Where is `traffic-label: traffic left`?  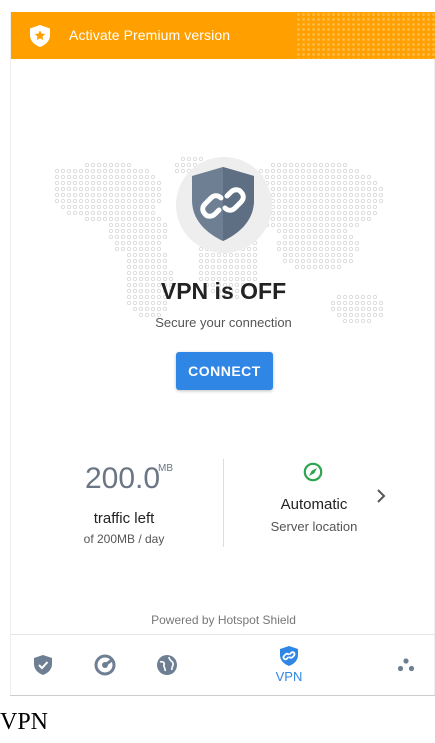 traffic-label: traffic left is located at coordinates (124, 518).